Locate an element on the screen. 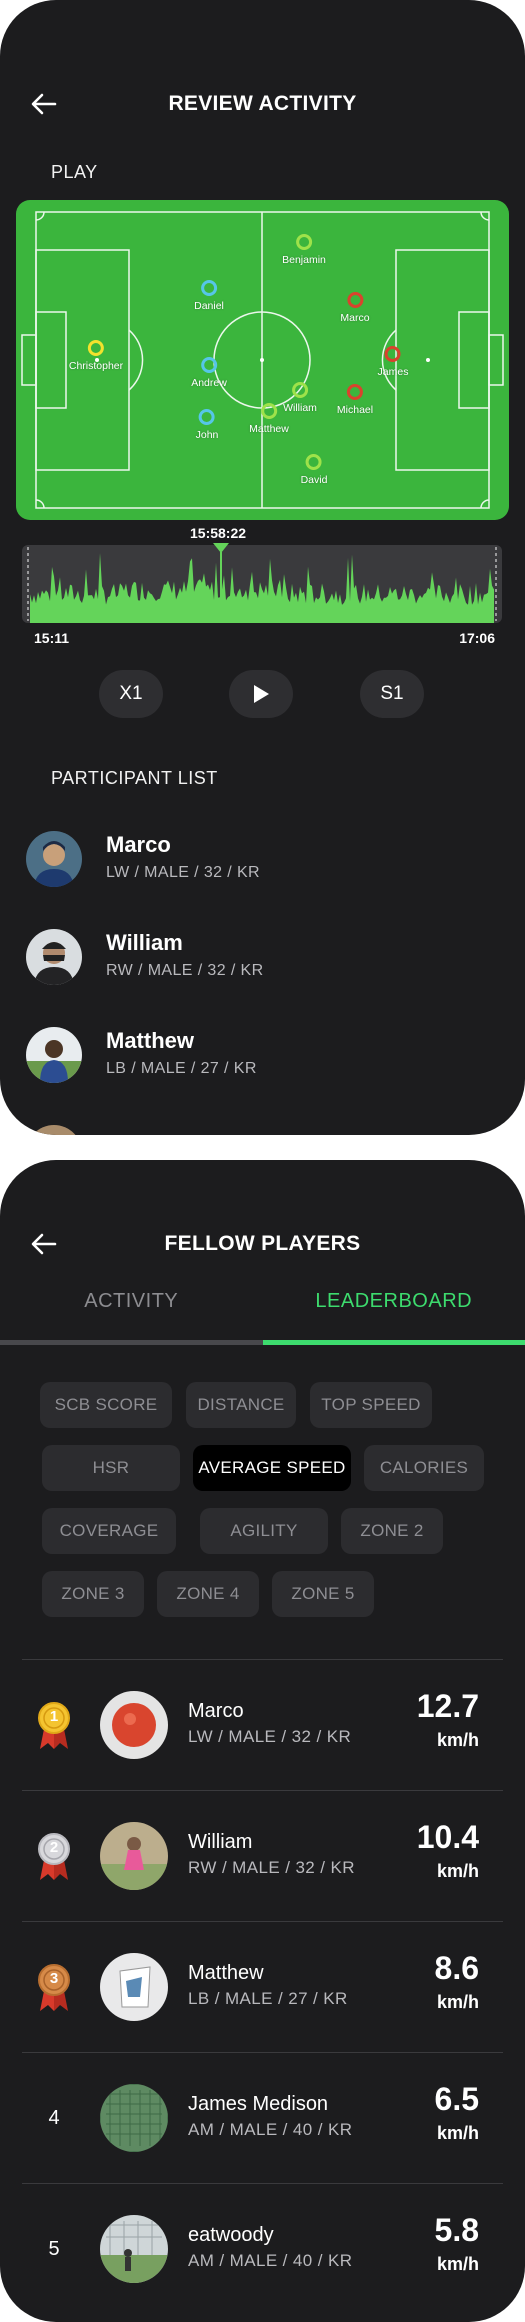 This screenshot has height=2322, width=525. metric-value: 12.7 is located at coordinates (447, 1706).